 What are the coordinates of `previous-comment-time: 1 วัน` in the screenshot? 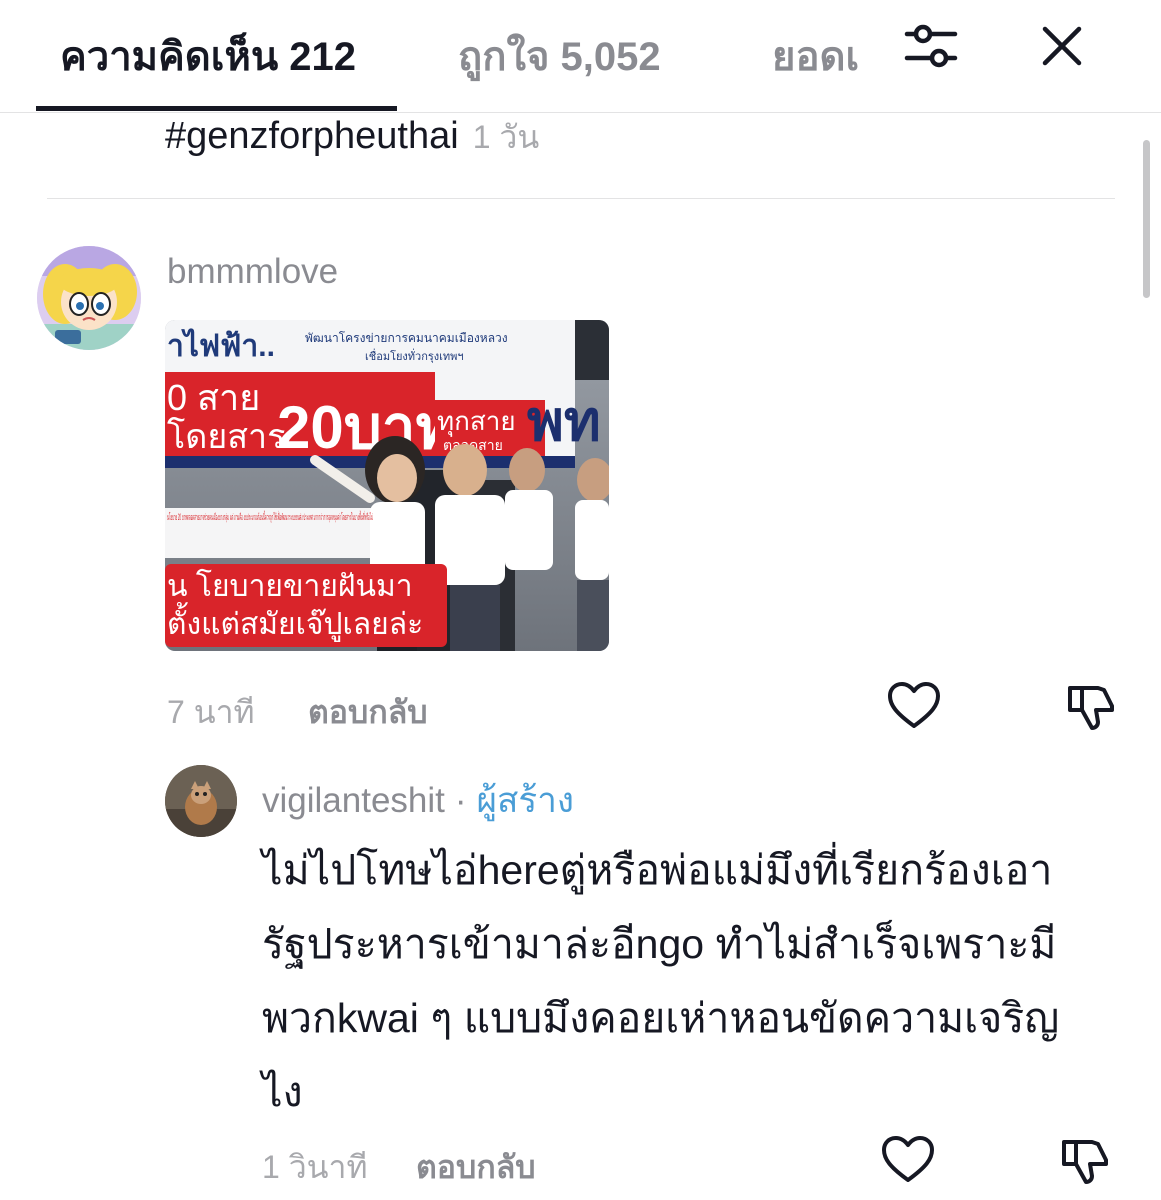 It's located at (506, 137).